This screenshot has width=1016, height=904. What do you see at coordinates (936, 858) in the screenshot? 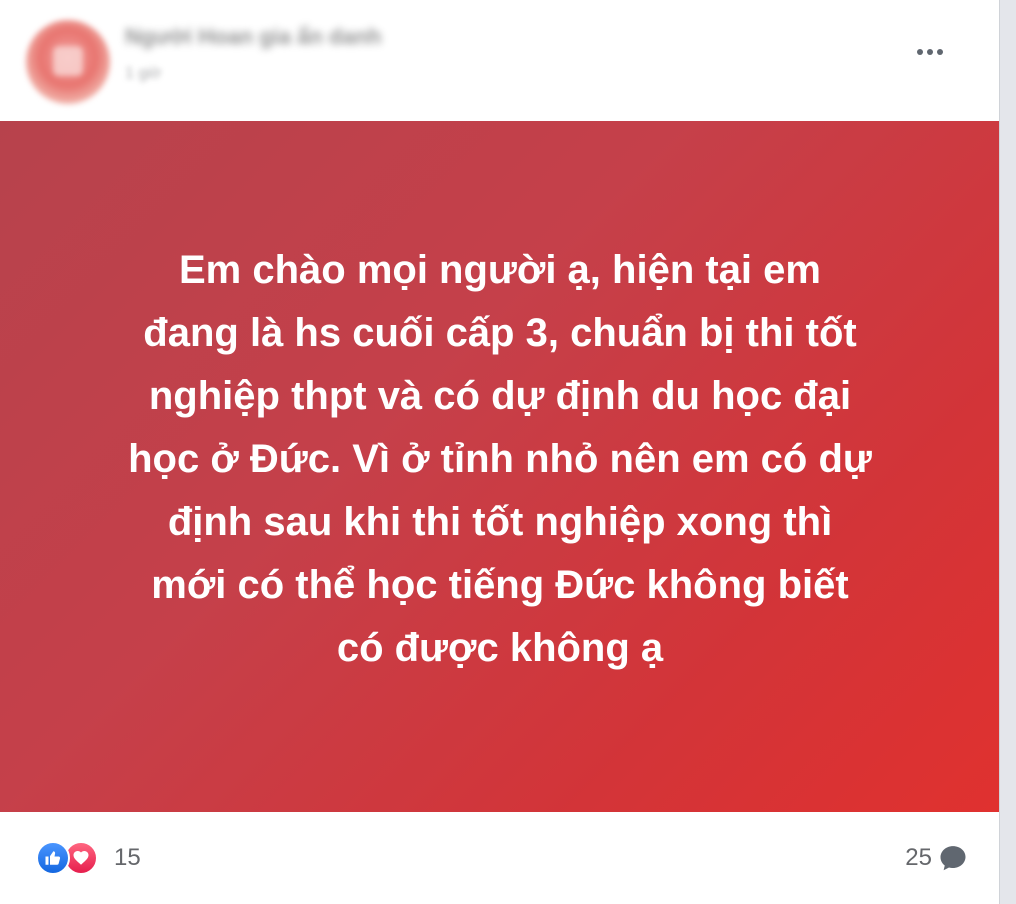
I see `comments-summary: 25` at bounding box center [936, 858].